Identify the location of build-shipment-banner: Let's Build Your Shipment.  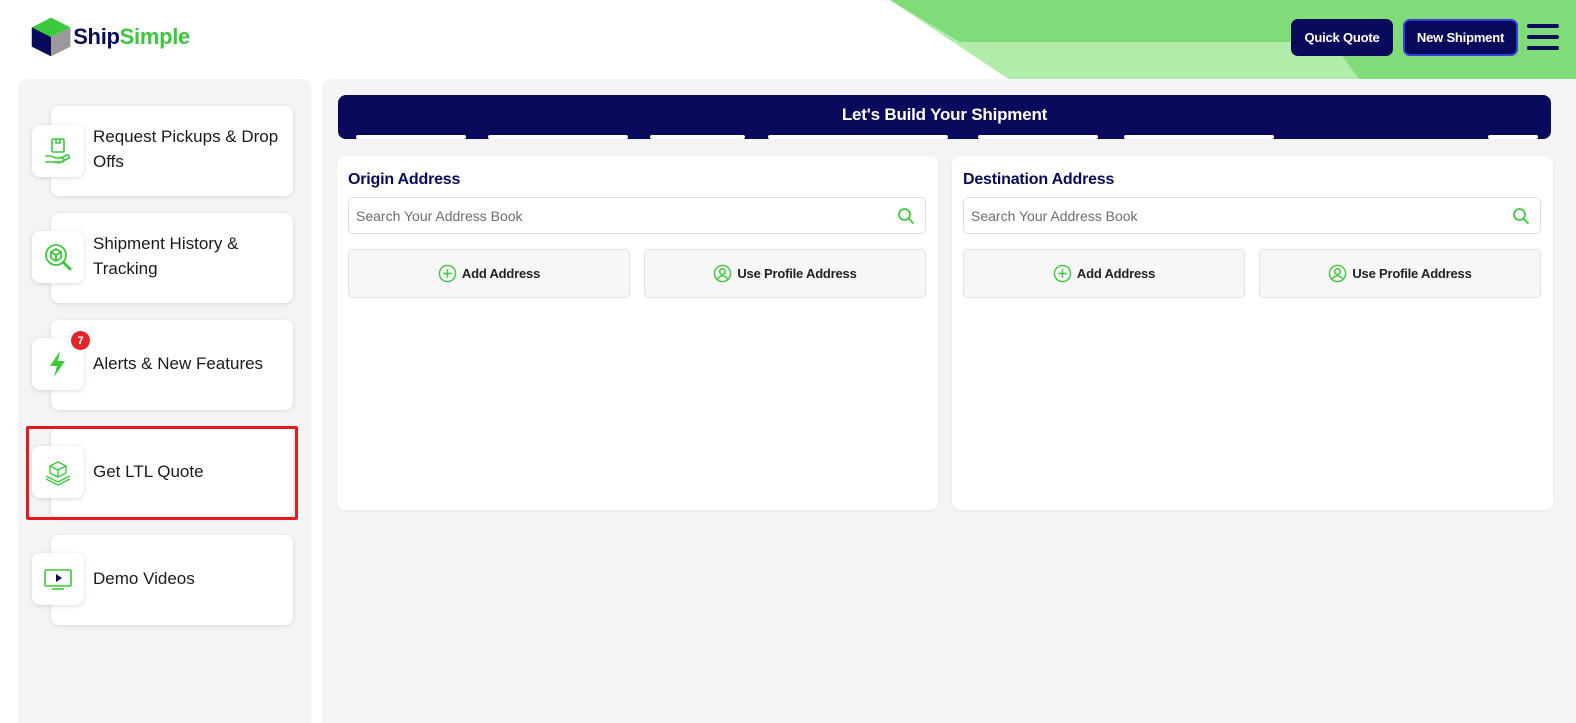
(944, 117).